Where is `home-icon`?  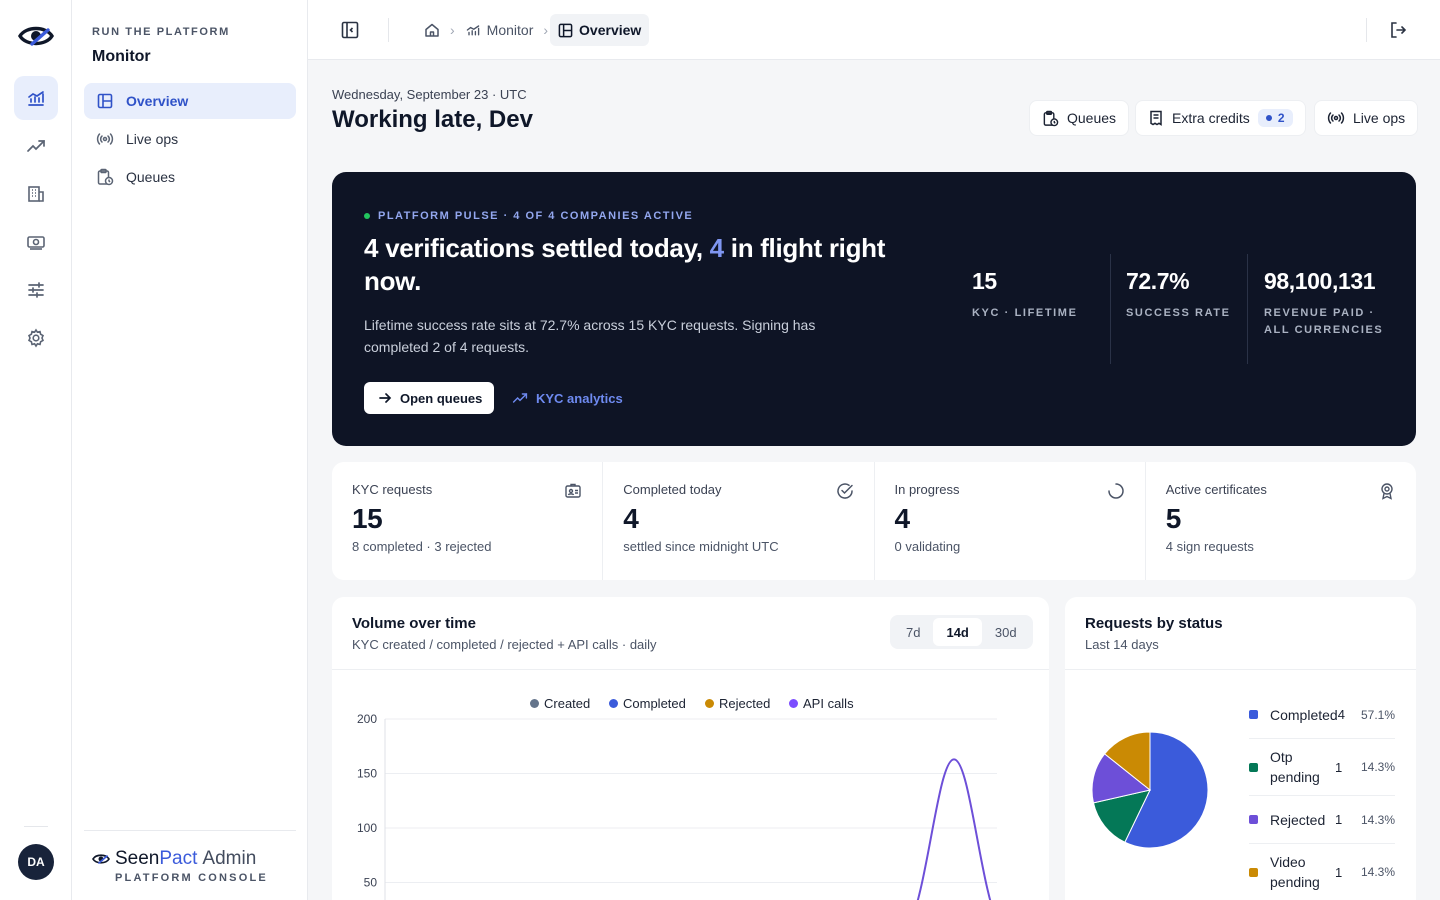 home-icon is located at coordinates (432, 30).